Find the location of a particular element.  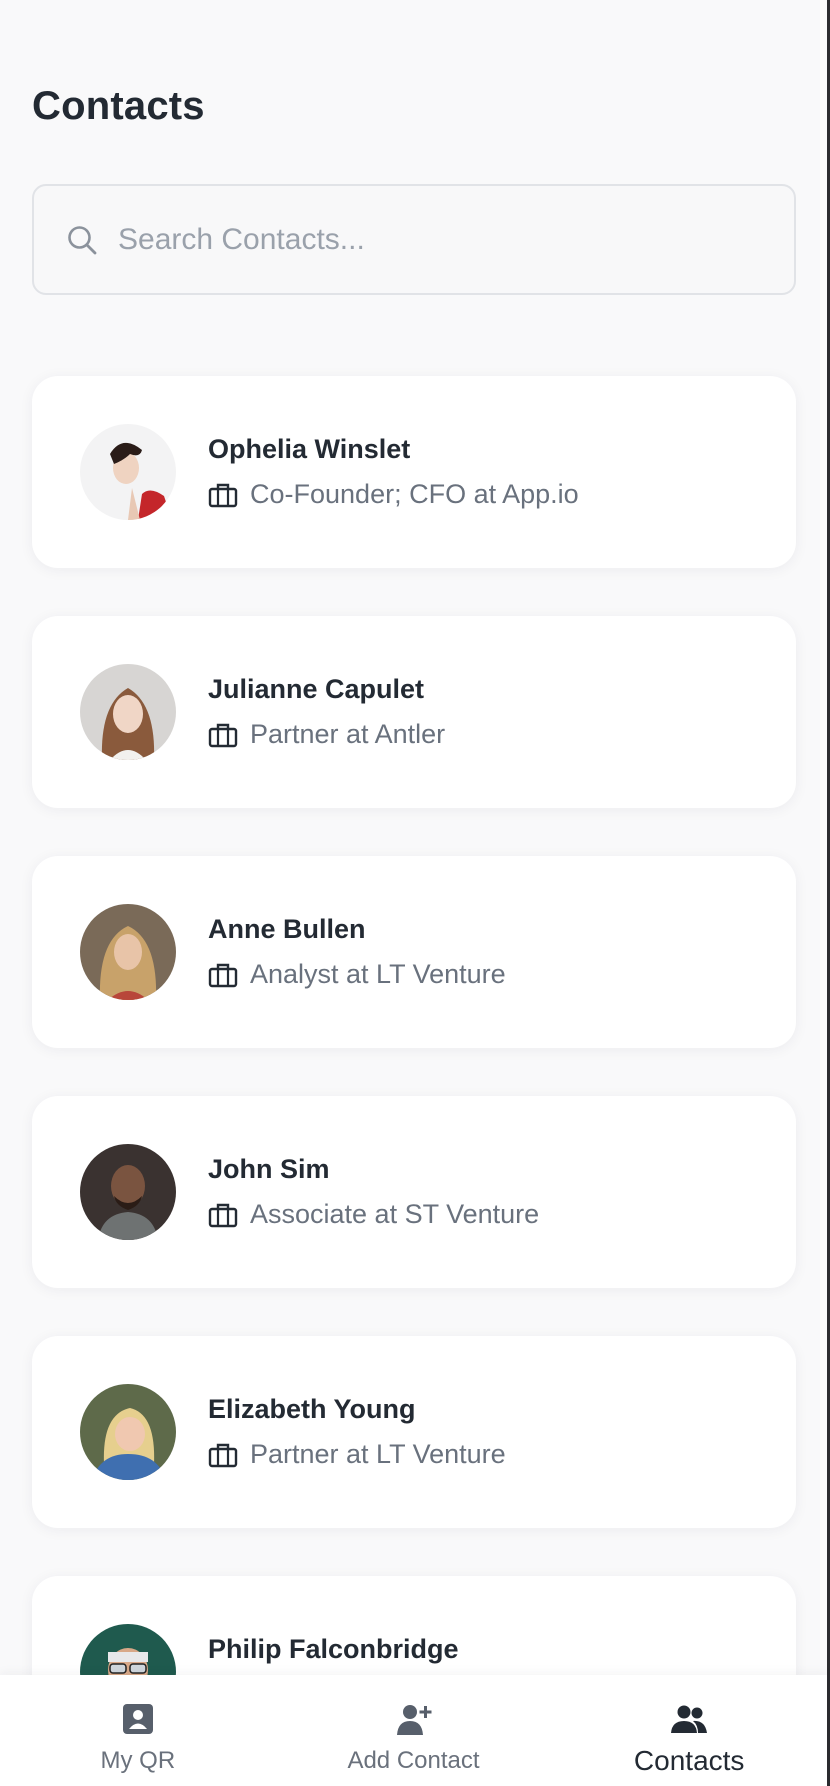

contact-name: Elizabeth Young is located at coordinates (312, 1409).